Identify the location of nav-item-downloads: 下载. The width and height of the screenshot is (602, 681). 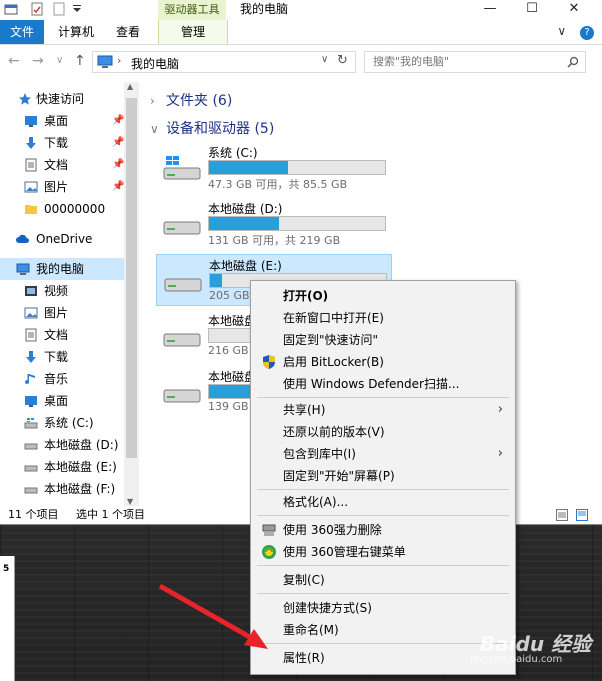
(62, 357).